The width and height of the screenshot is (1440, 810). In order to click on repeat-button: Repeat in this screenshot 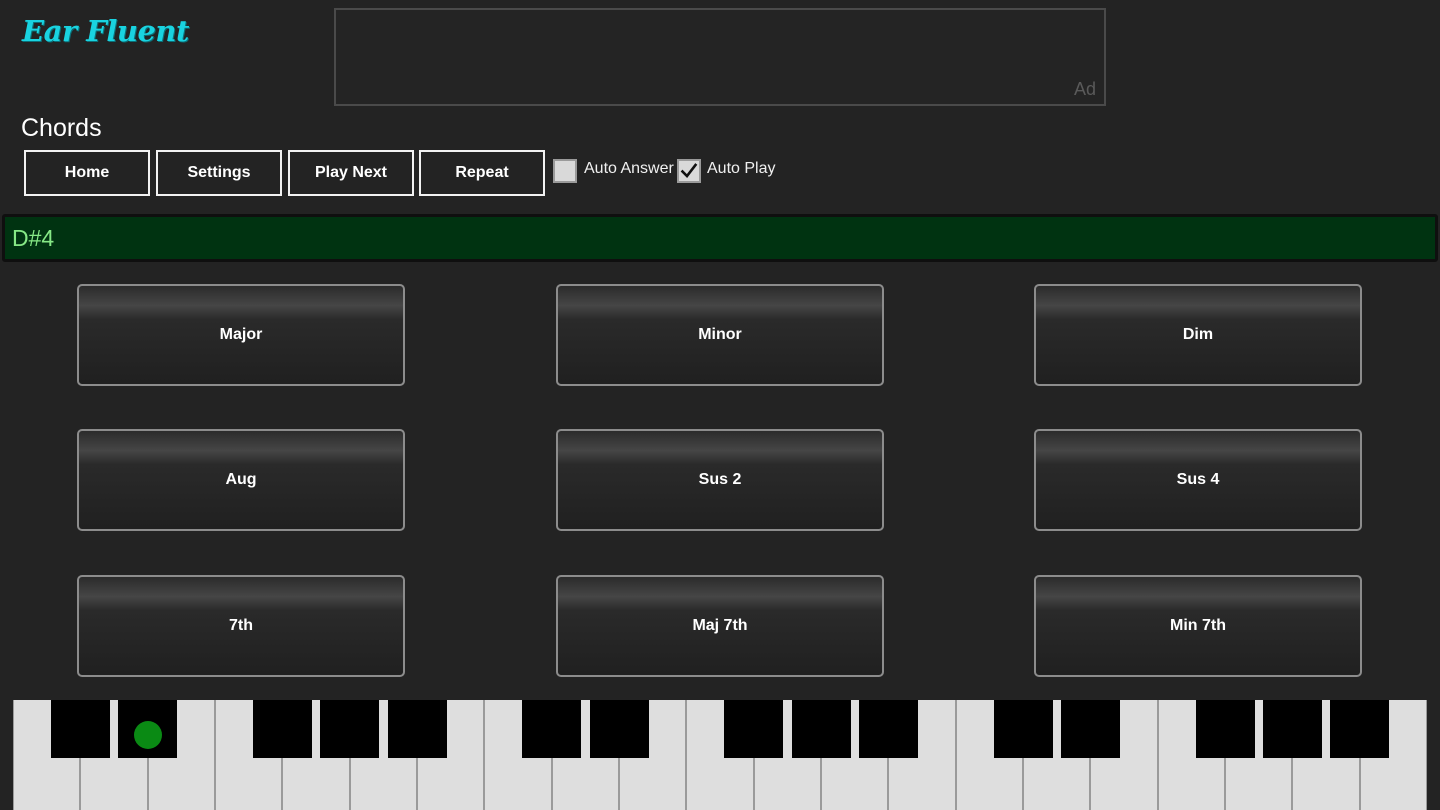, I will do `click(482, 173)`.